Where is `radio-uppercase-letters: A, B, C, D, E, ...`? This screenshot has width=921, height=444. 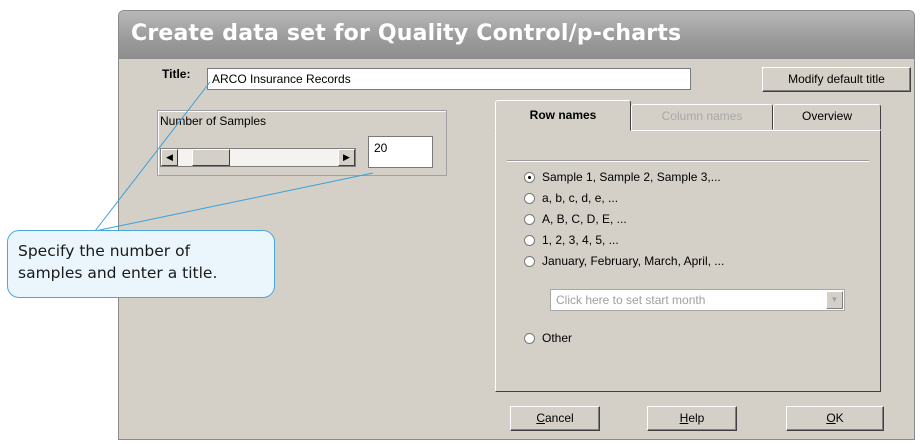
radio-uppercase-letters: A, B, C, D, E, ... is located at coordinates (575, 219).